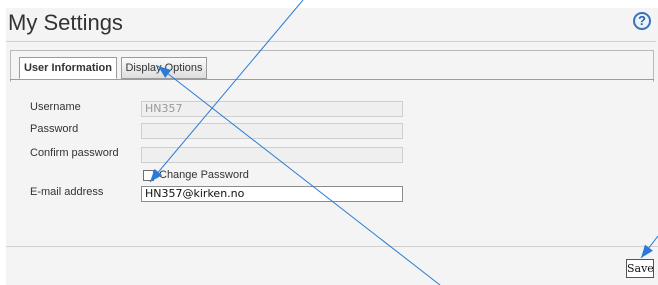  What do you see at coordinates (640, 268) in the screenshot?
I see `save-button: Save` at bounding box center [640, 268].